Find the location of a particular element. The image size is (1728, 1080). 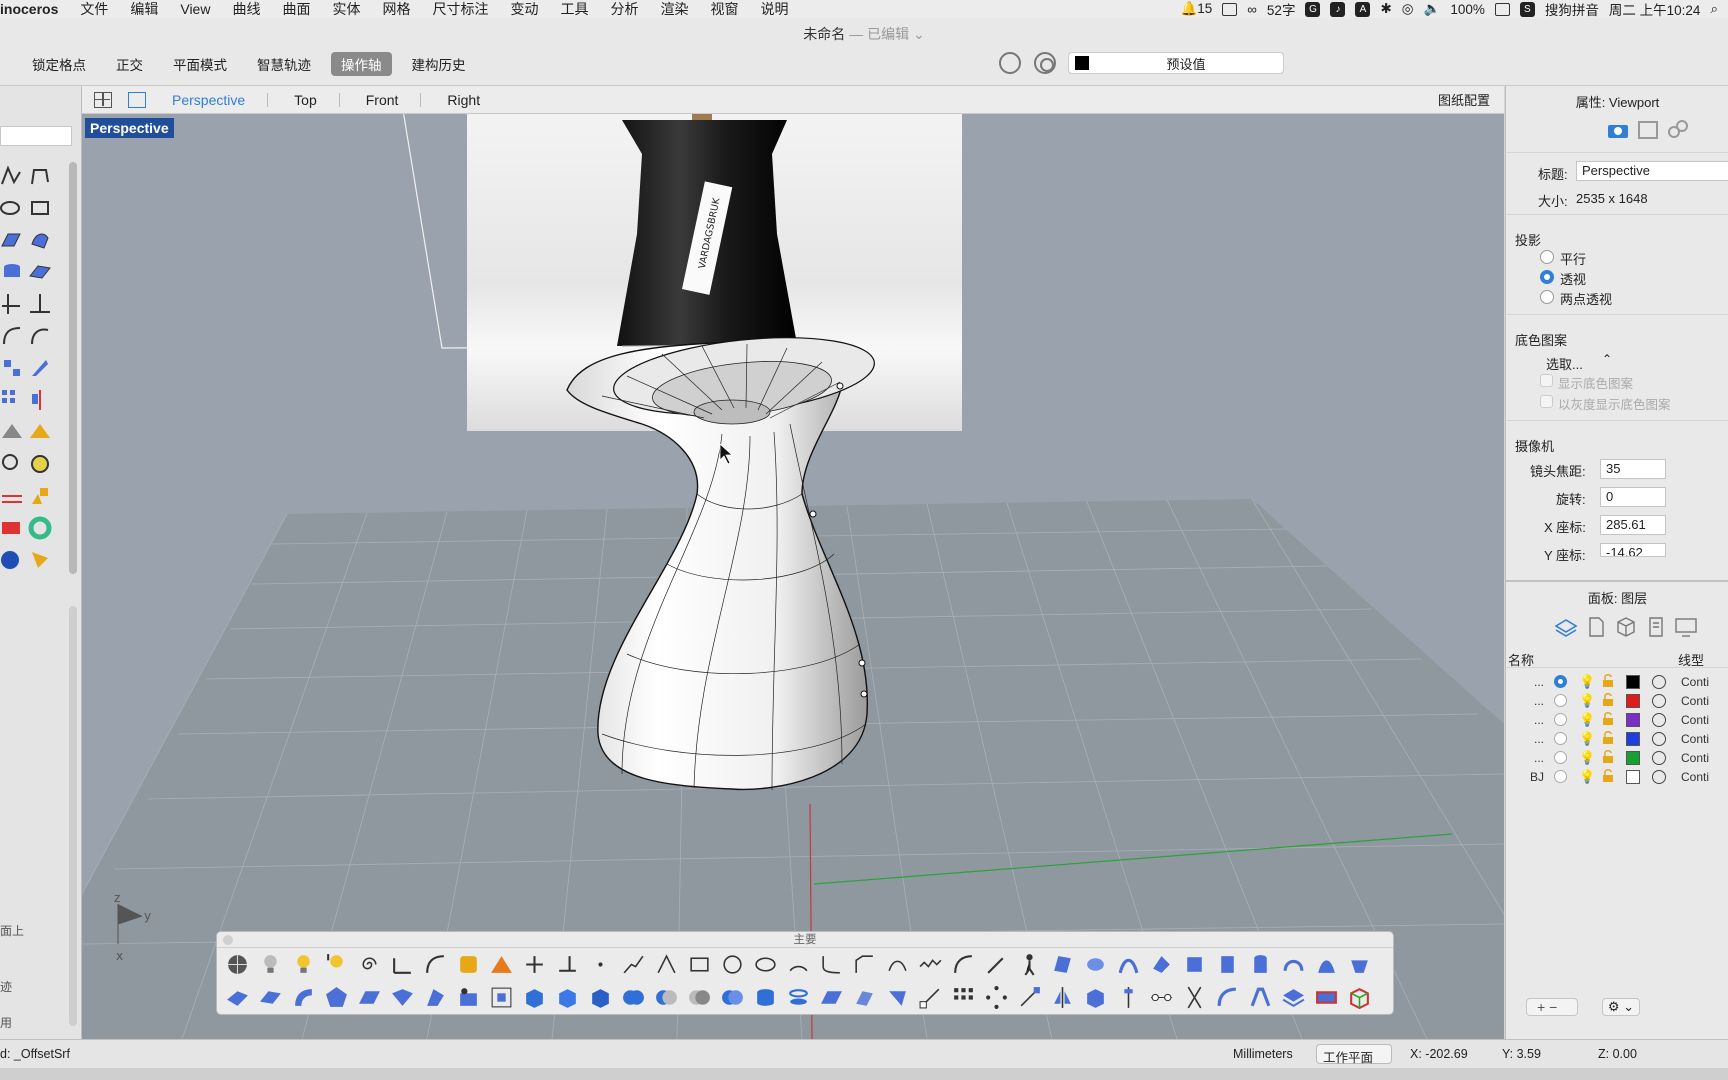

light-tool-icon is located at coordinates (40, 560).